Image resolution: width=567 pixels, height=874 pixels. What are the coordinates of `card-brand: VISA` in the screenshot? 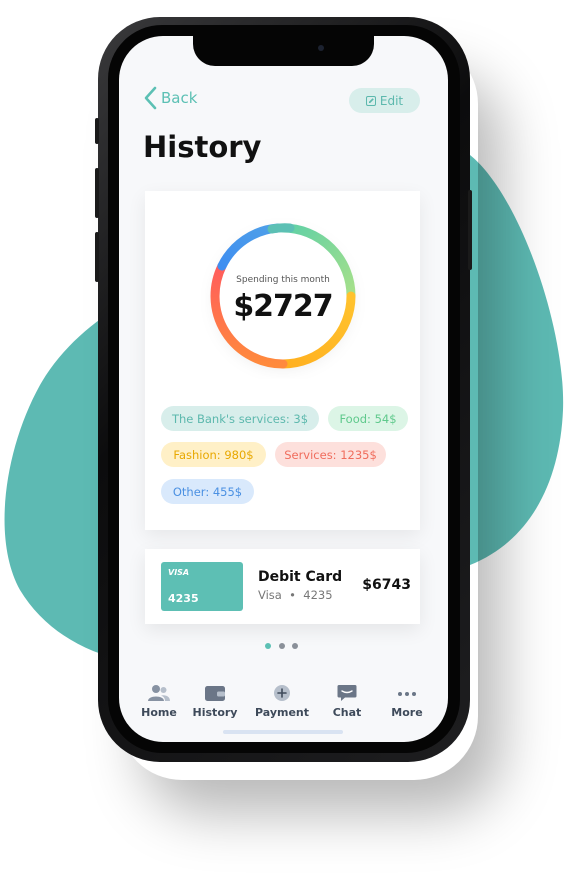 It's located at (179, 572).